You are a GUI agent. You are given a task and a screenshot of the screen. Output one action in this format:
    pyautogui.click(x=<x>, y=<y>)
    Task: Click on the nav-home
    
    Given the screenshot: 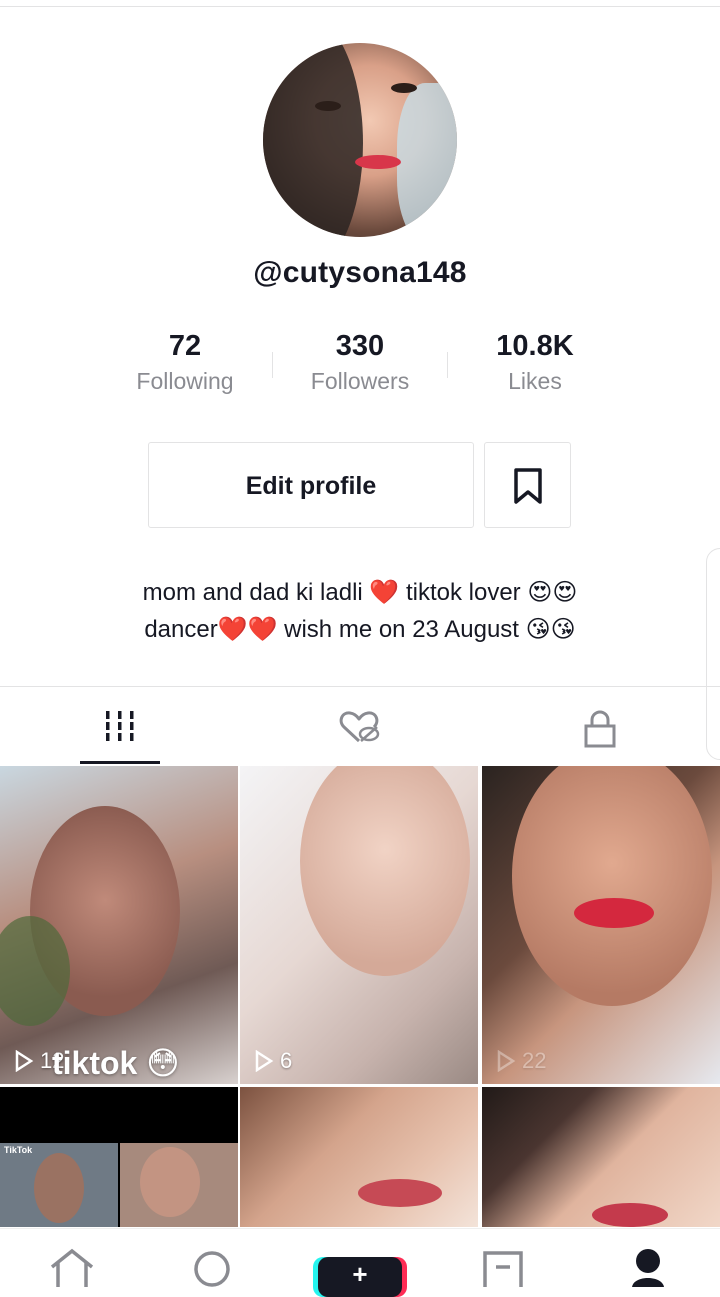 What is the action you would take?
    pyautogui.click(x=72, y=1269)
    